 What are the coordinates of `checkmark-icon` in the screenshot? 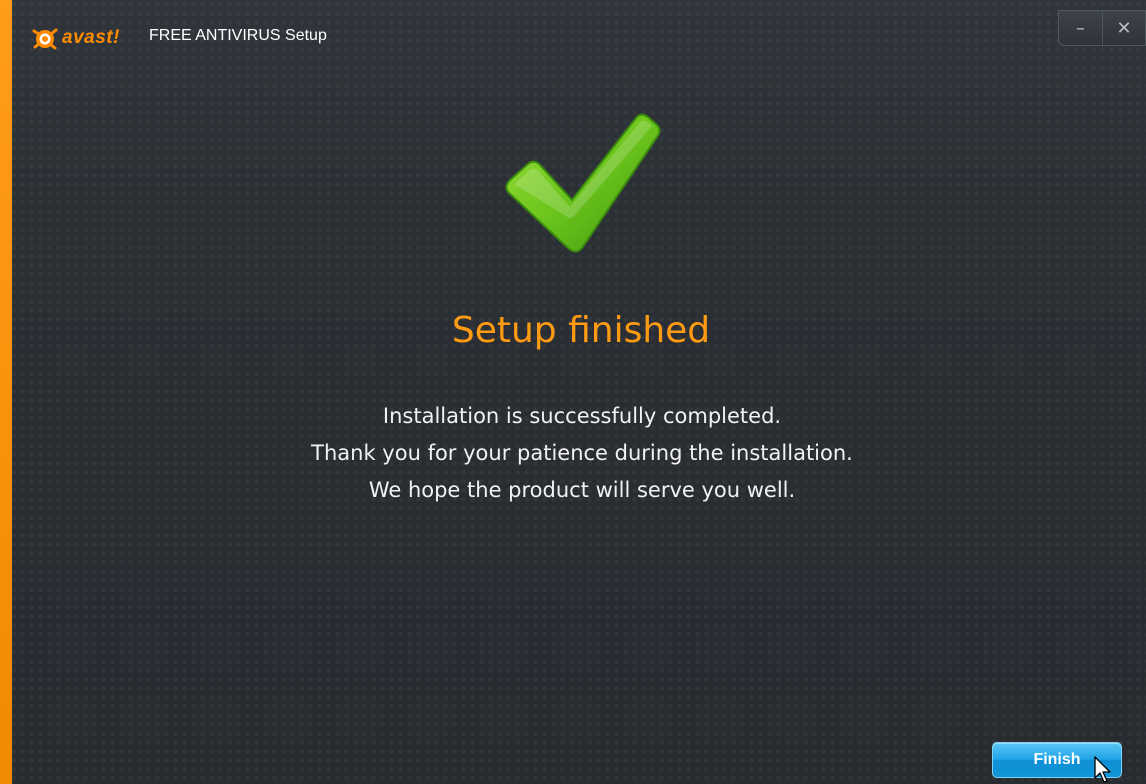 It's located at (583, 183).